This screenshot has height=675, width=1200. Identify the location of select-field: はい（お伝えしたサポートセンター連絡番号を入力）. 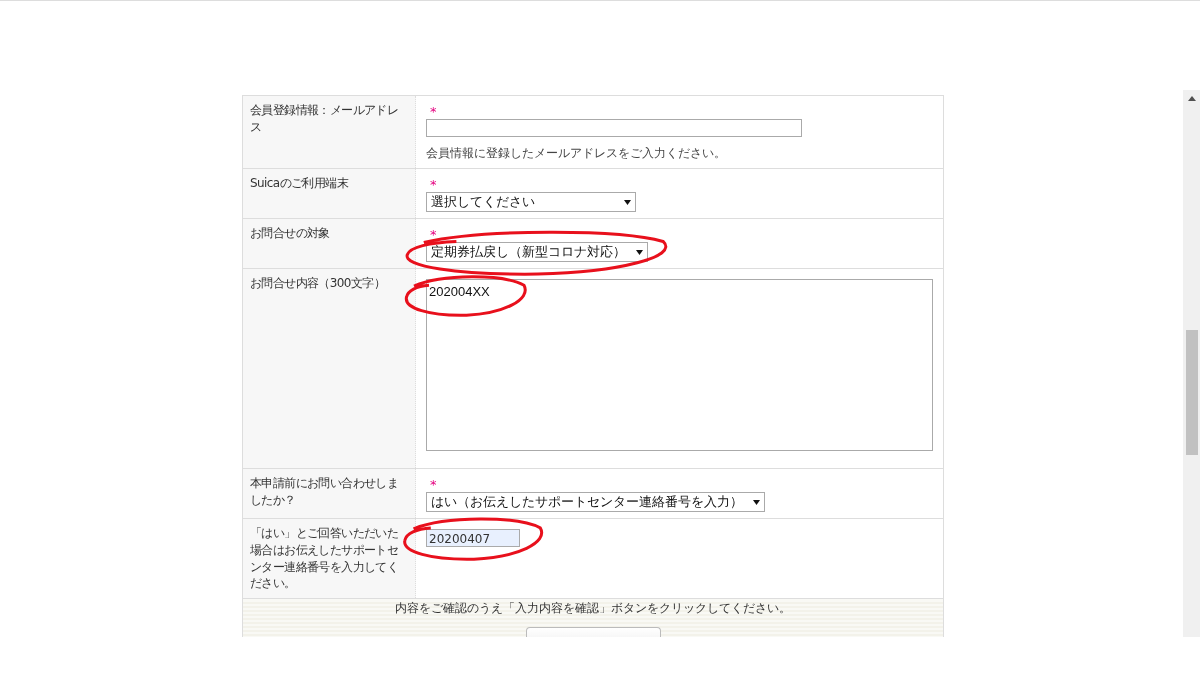
(595, 502).